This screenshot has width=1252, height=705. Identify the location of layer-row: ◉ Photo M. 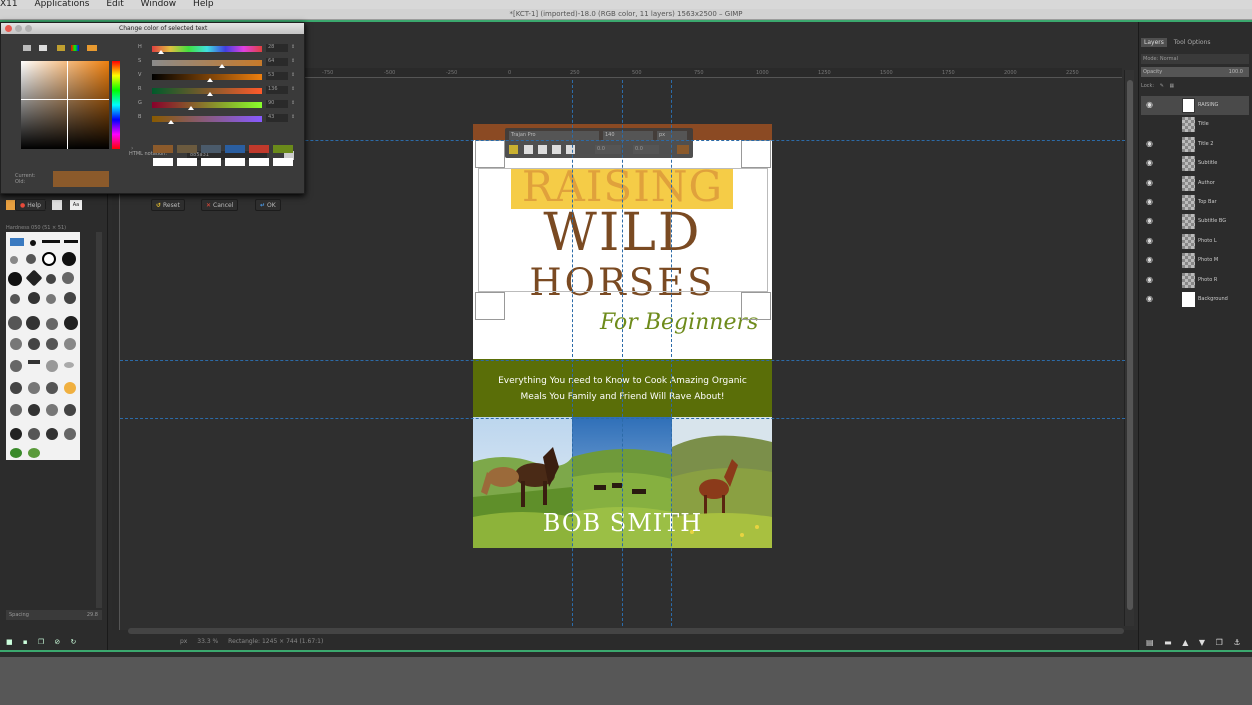
(1195, 260).